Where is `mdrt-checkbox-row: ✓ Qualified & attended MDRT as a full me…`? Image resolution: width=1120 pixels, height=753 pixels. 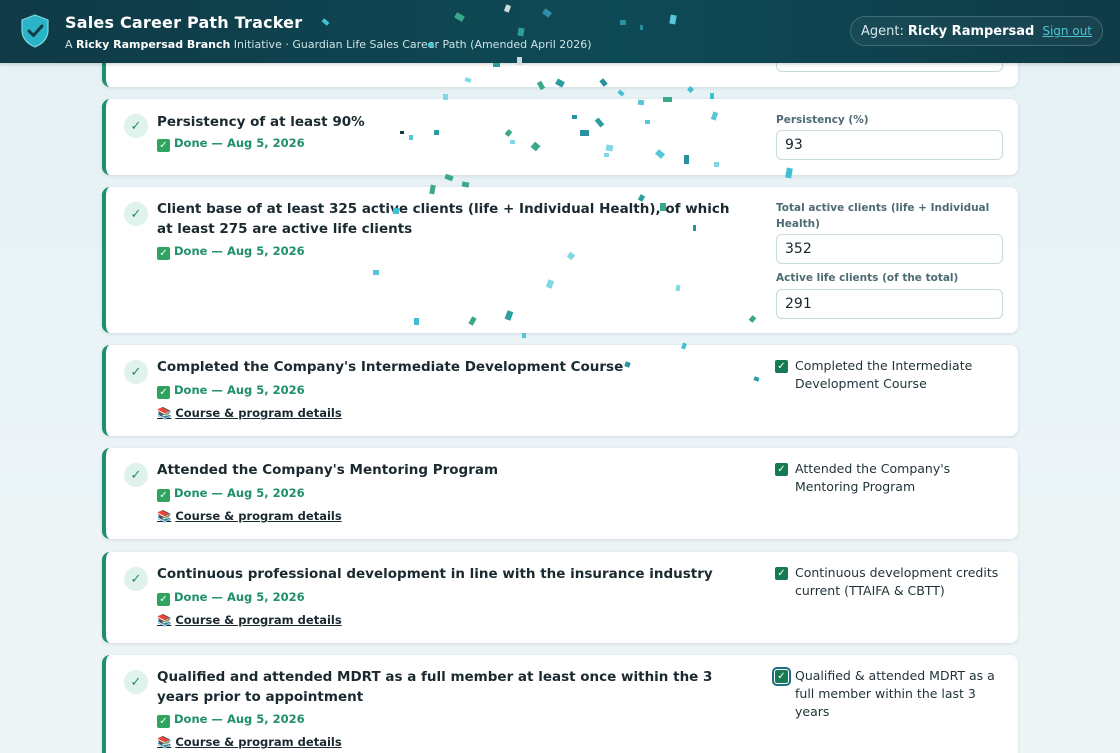
mdrt-checkbox-row: ✓ Qualified & attended MDRT as a full me… is located at coordinates (891, 694).